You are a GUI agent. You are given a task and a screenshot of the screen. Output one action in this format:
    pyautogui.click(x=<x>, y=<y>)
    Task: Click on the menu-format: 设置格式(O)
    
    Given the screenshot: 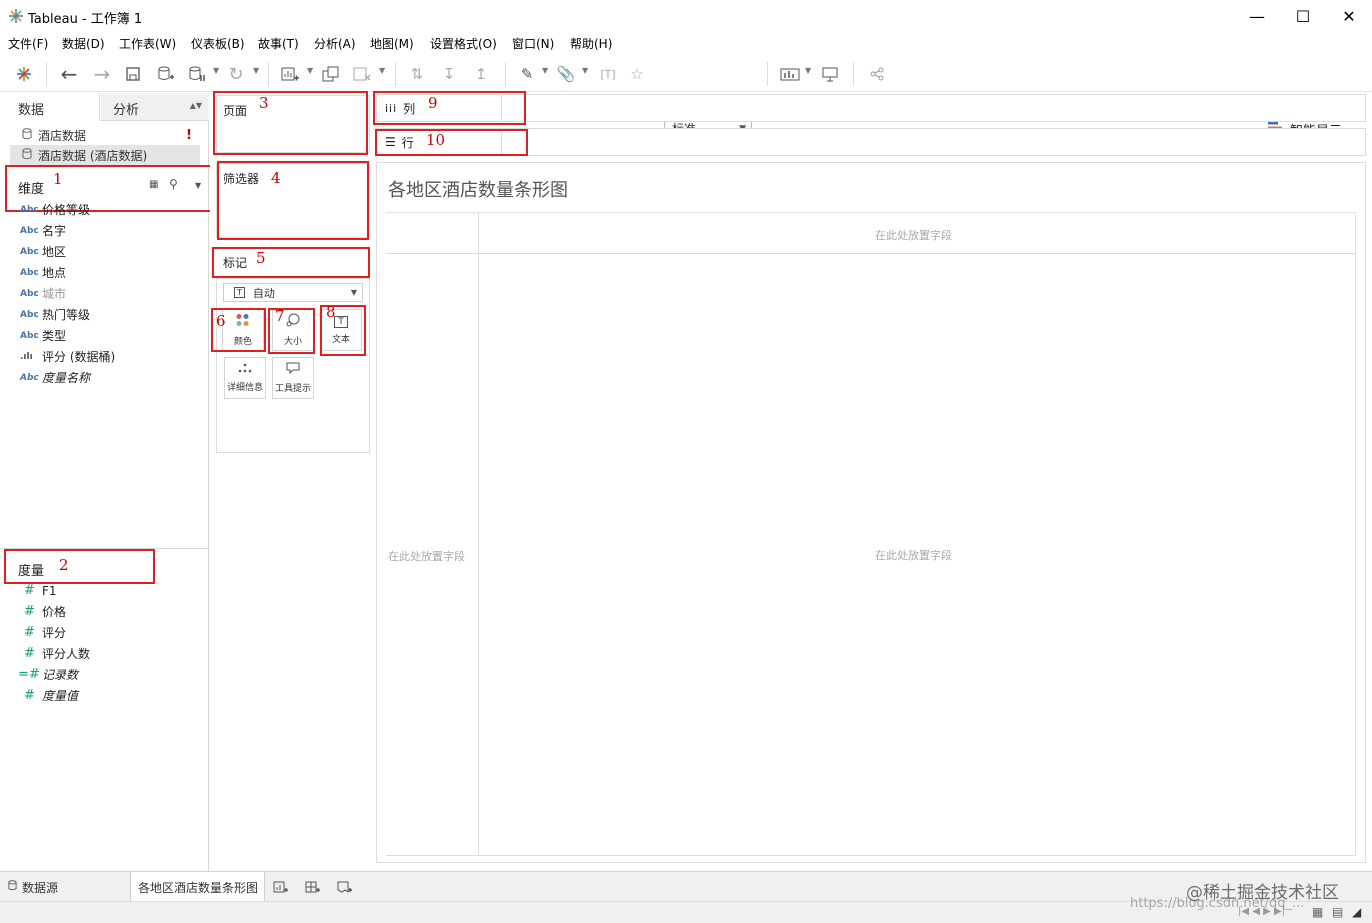 What is the action you would take?
    pyautogui.click(x=463, y=43)
    